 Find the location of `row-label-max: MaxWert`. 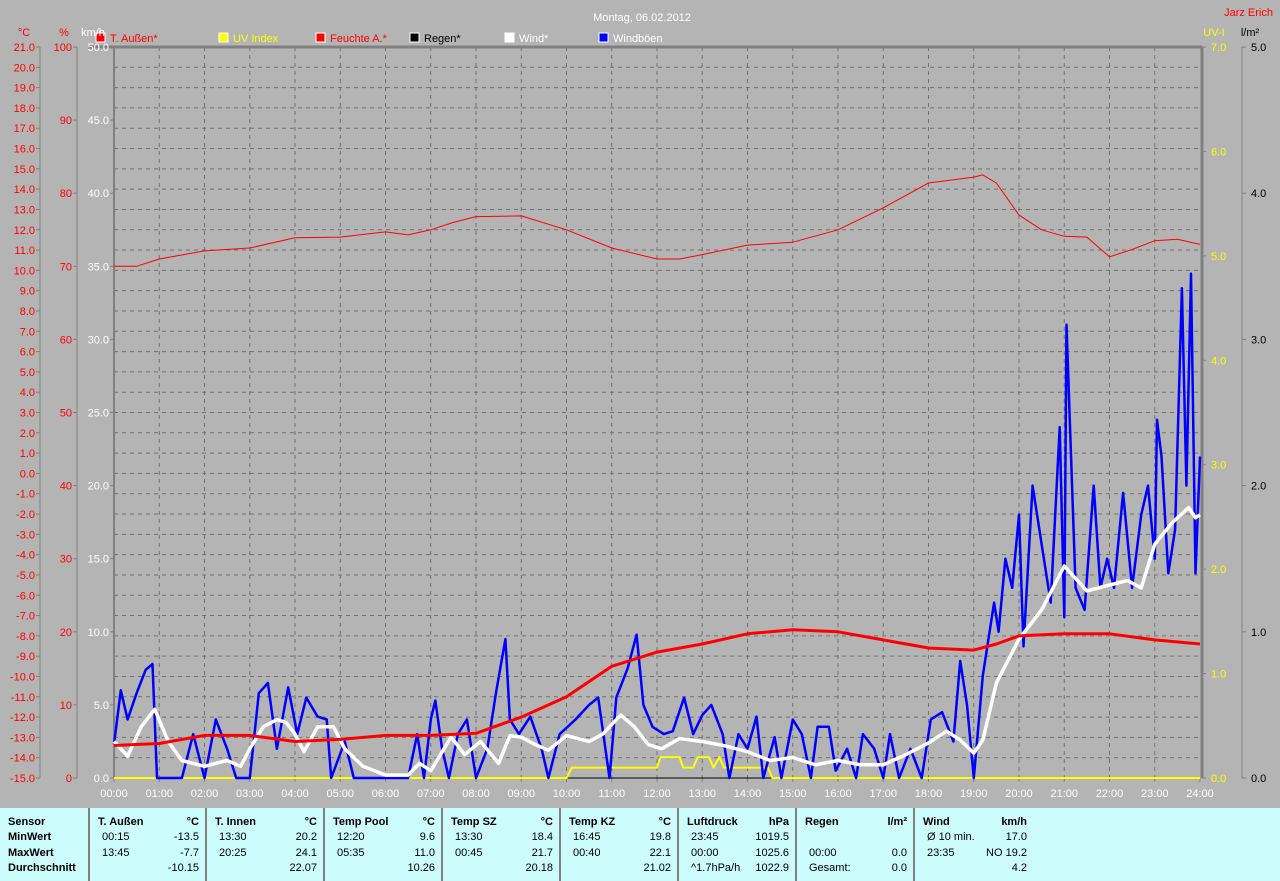

row-label-max: MaxWert is located at coordinates (31, 853).